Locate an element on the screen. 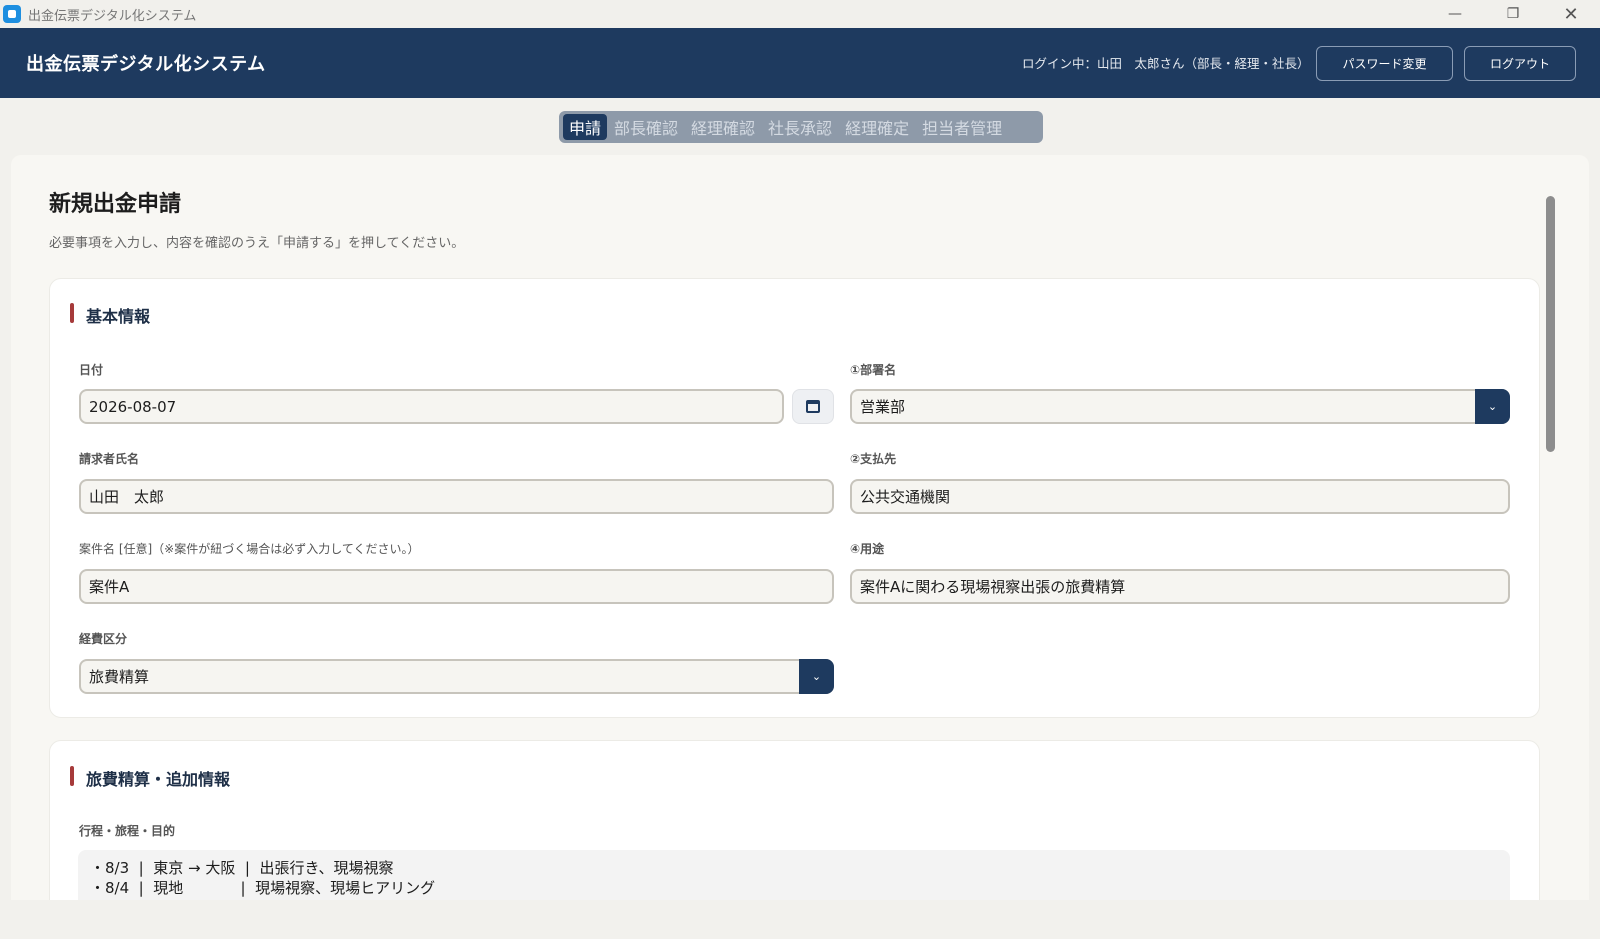  basic-info-section-title: 基本情報 is located at coordinates (110, 315).